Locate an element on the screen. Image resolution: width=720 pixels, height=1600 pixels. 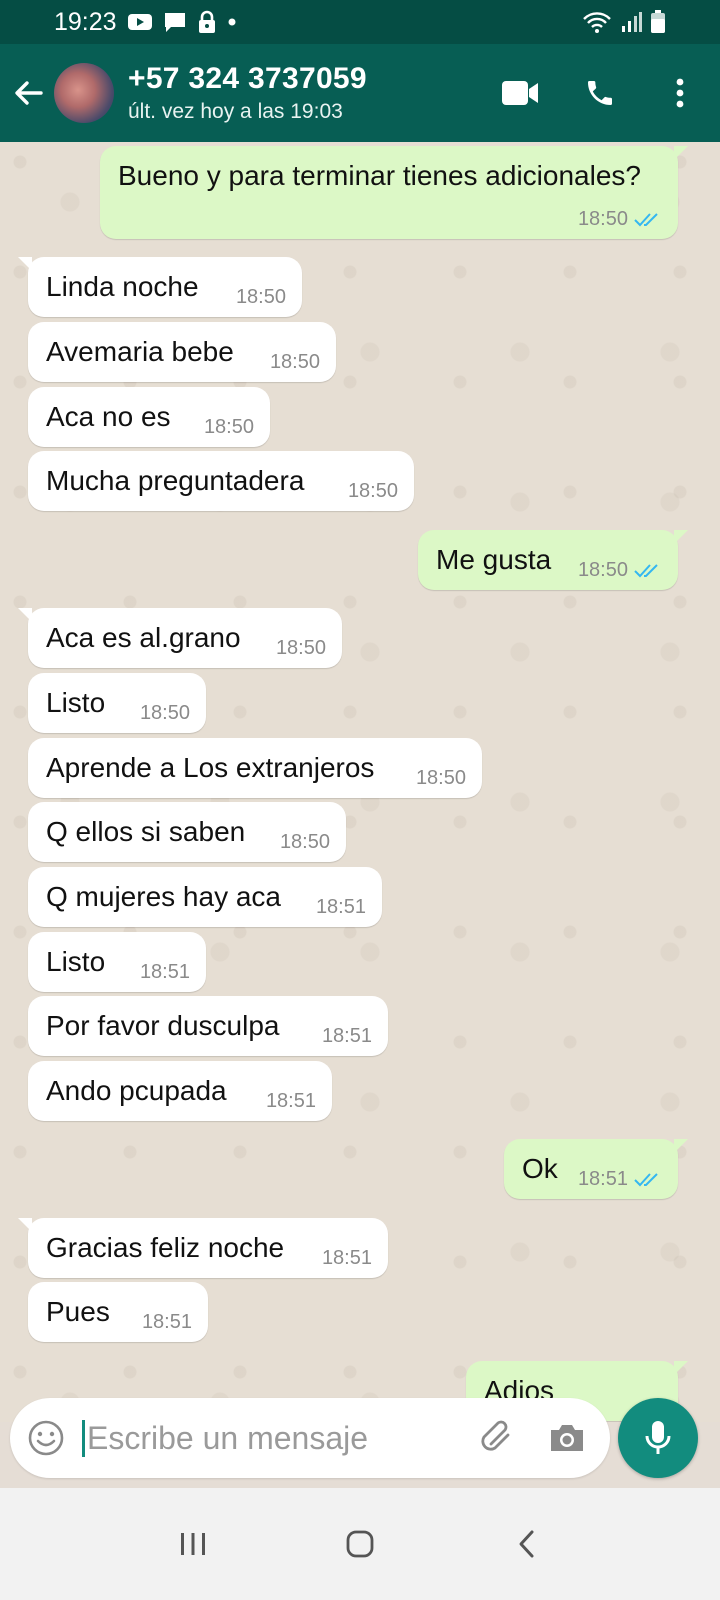
message-bubble-outgoing: Me gusta 18:50 is located at coordinates (553, 560).